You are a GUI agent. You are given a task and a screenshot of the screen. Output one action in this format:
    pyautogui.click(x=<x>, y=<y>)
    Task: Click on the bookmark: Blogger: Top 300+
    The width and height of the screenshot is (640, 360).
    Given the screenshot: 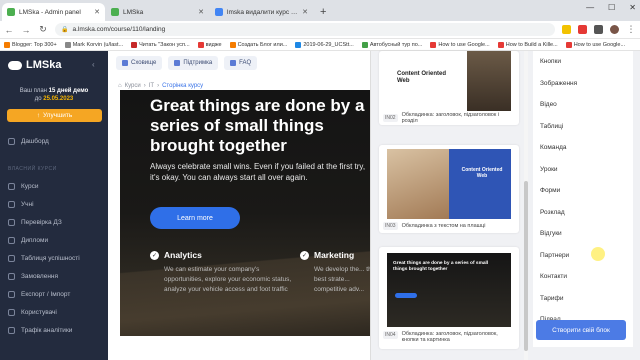 What is the action you would take?
    pyautogui.click(x=30, y=44)
    